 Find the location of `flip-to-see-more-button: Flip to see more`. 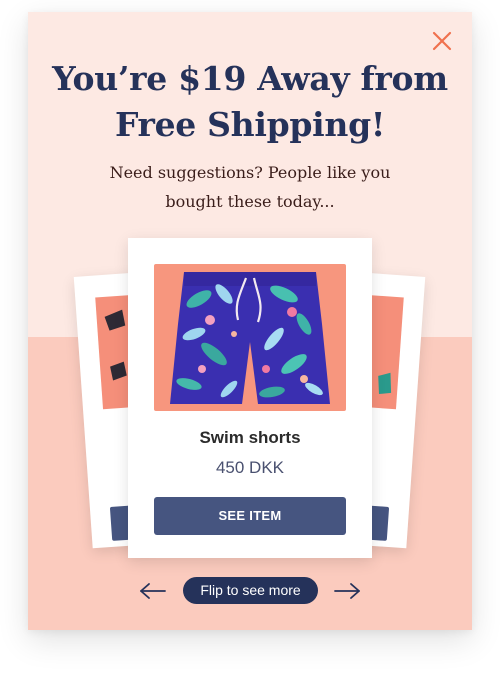

flip-to-see-more-button: Flip to see more is located at coordinates (250, 590).